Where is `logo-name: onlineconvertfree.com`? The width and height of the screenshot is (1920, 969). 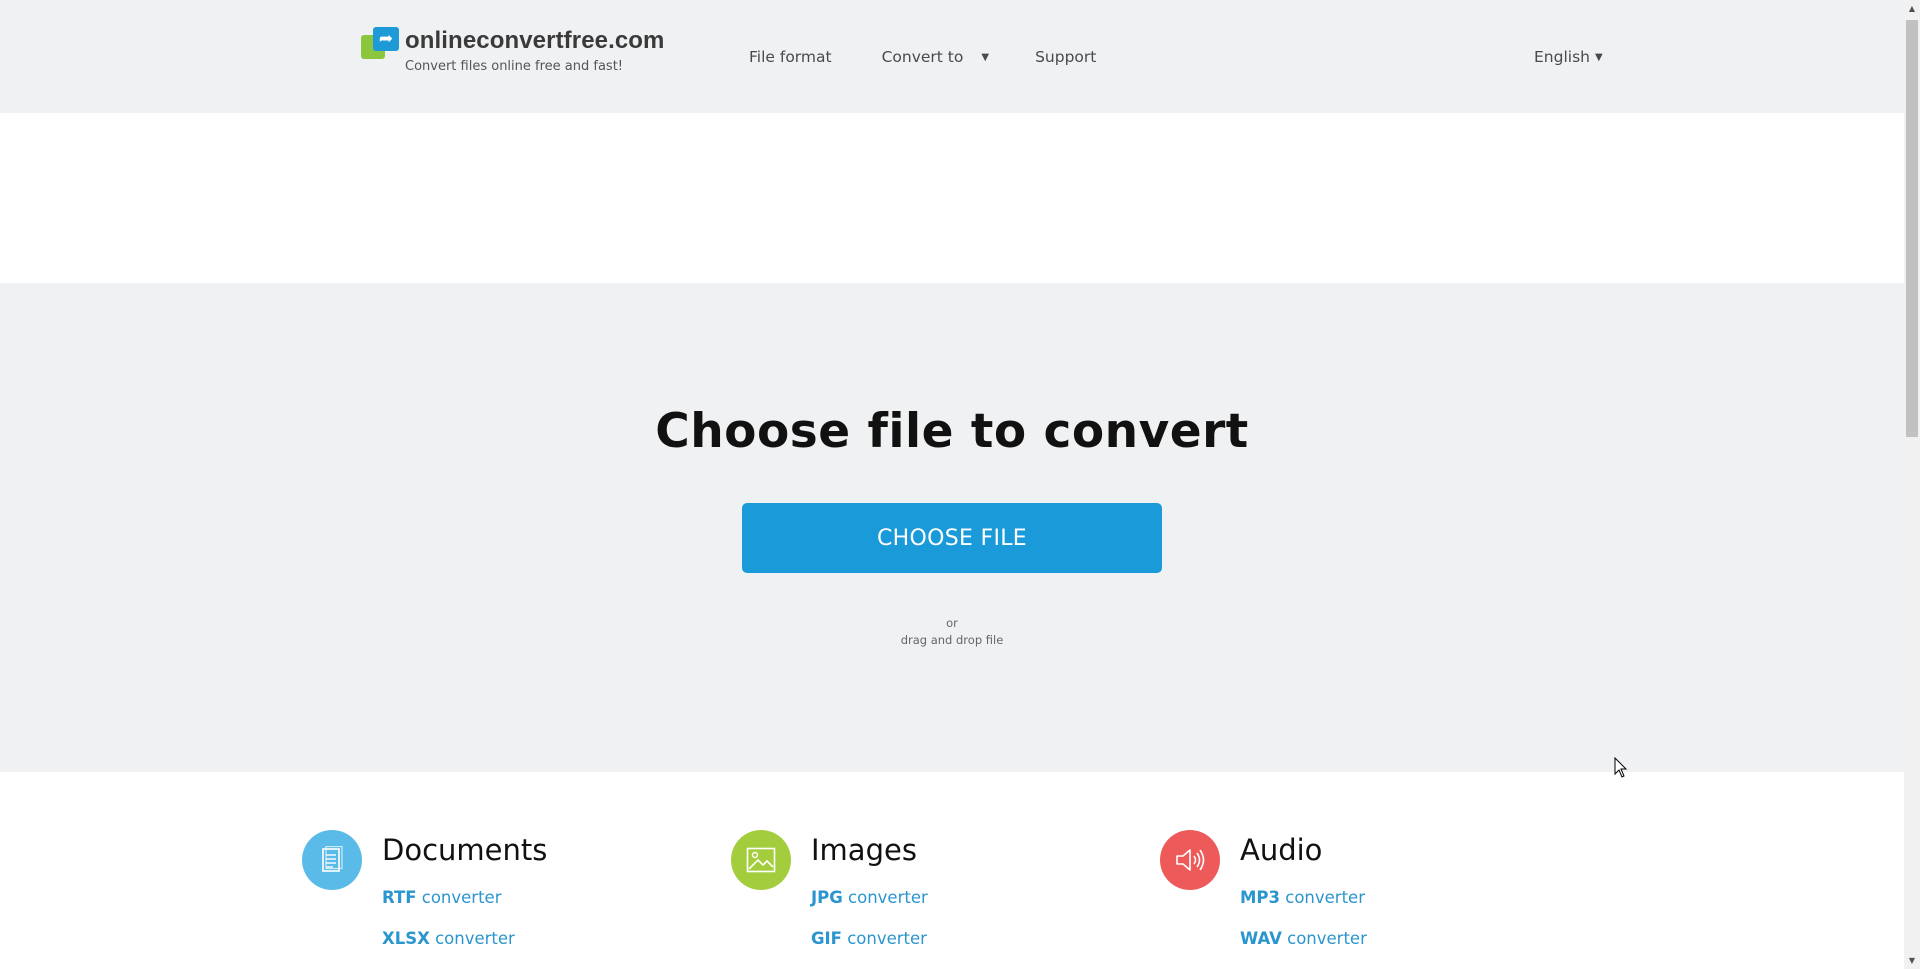
logo-name: onlineconvertfree.com is located at coordinates (535, 40).